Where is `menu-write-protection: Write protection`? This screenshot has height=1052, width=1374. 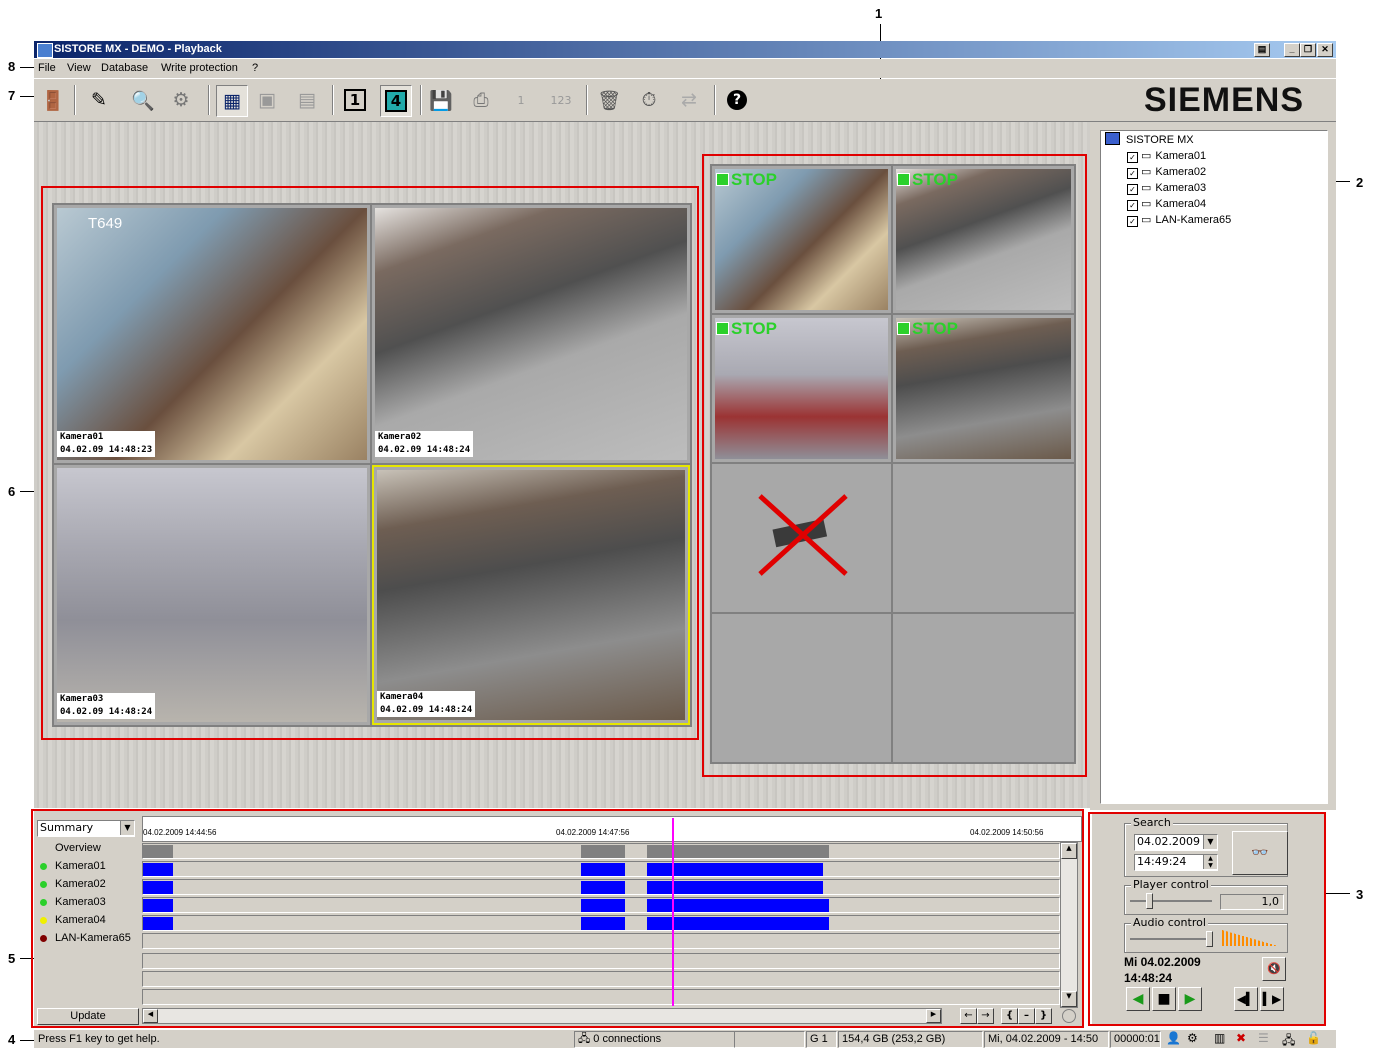
menu-write-protection: Write protection is located at coordinates (199, 68).